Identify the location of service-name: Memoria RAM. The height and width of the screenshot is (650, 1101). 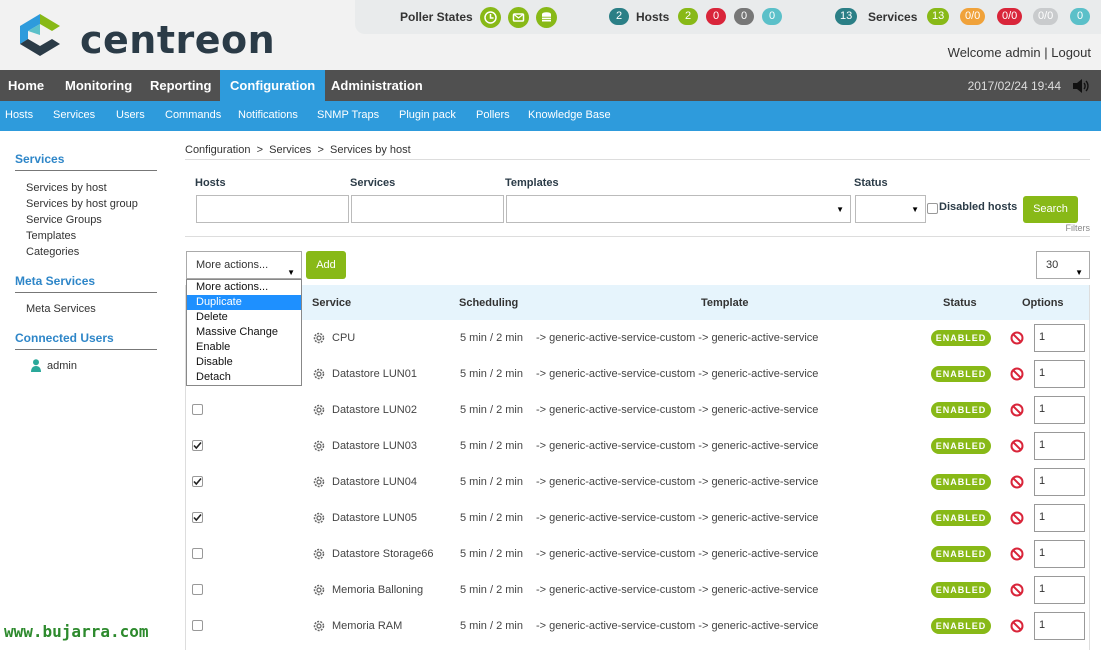
(367, 626).